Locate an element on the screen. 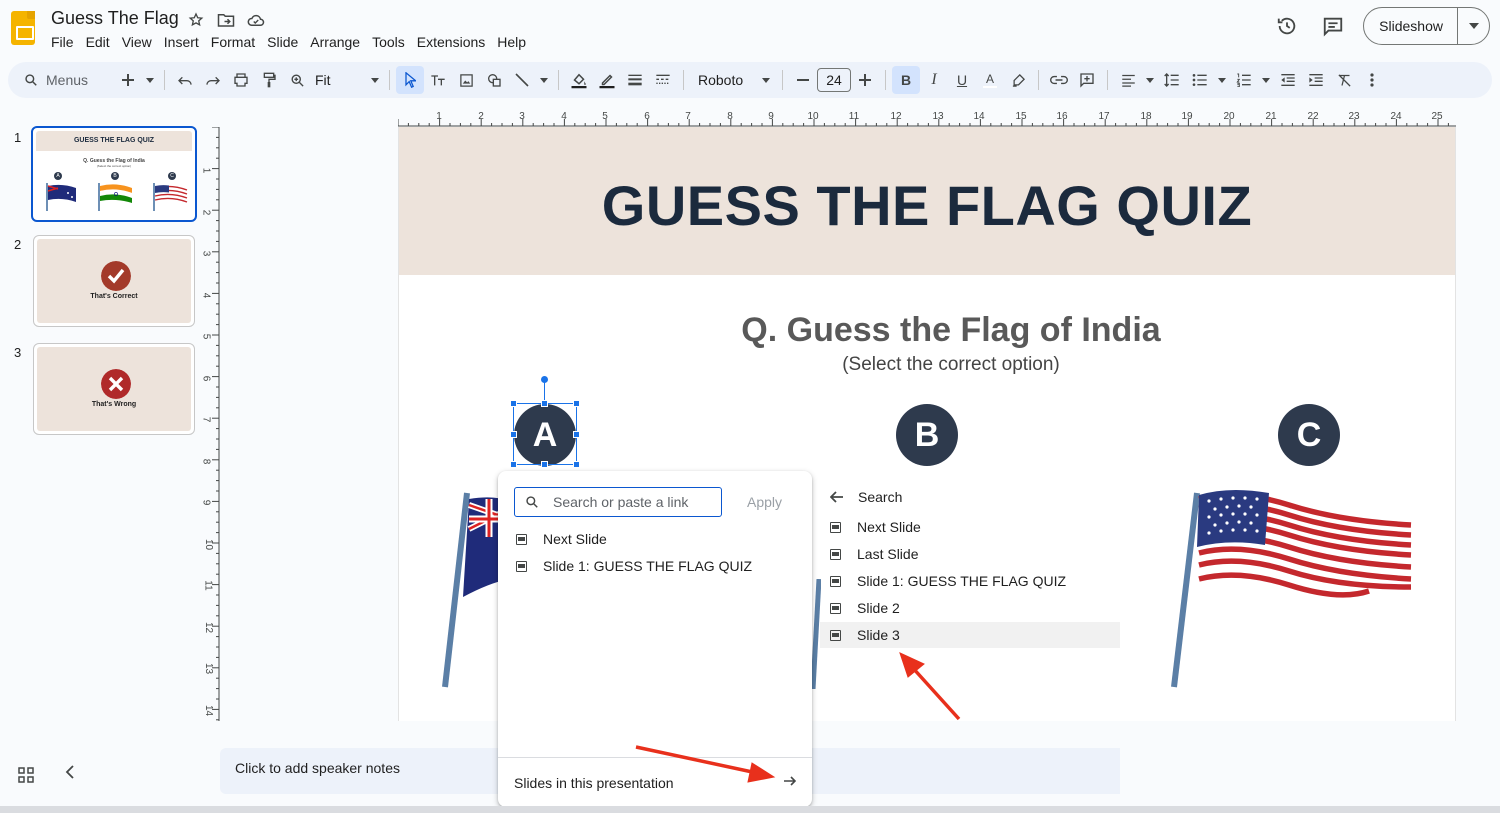 This screenshot has height=813, width=1500. bulleted-list-dropdown-icon is located at coordinates (1222, 80).